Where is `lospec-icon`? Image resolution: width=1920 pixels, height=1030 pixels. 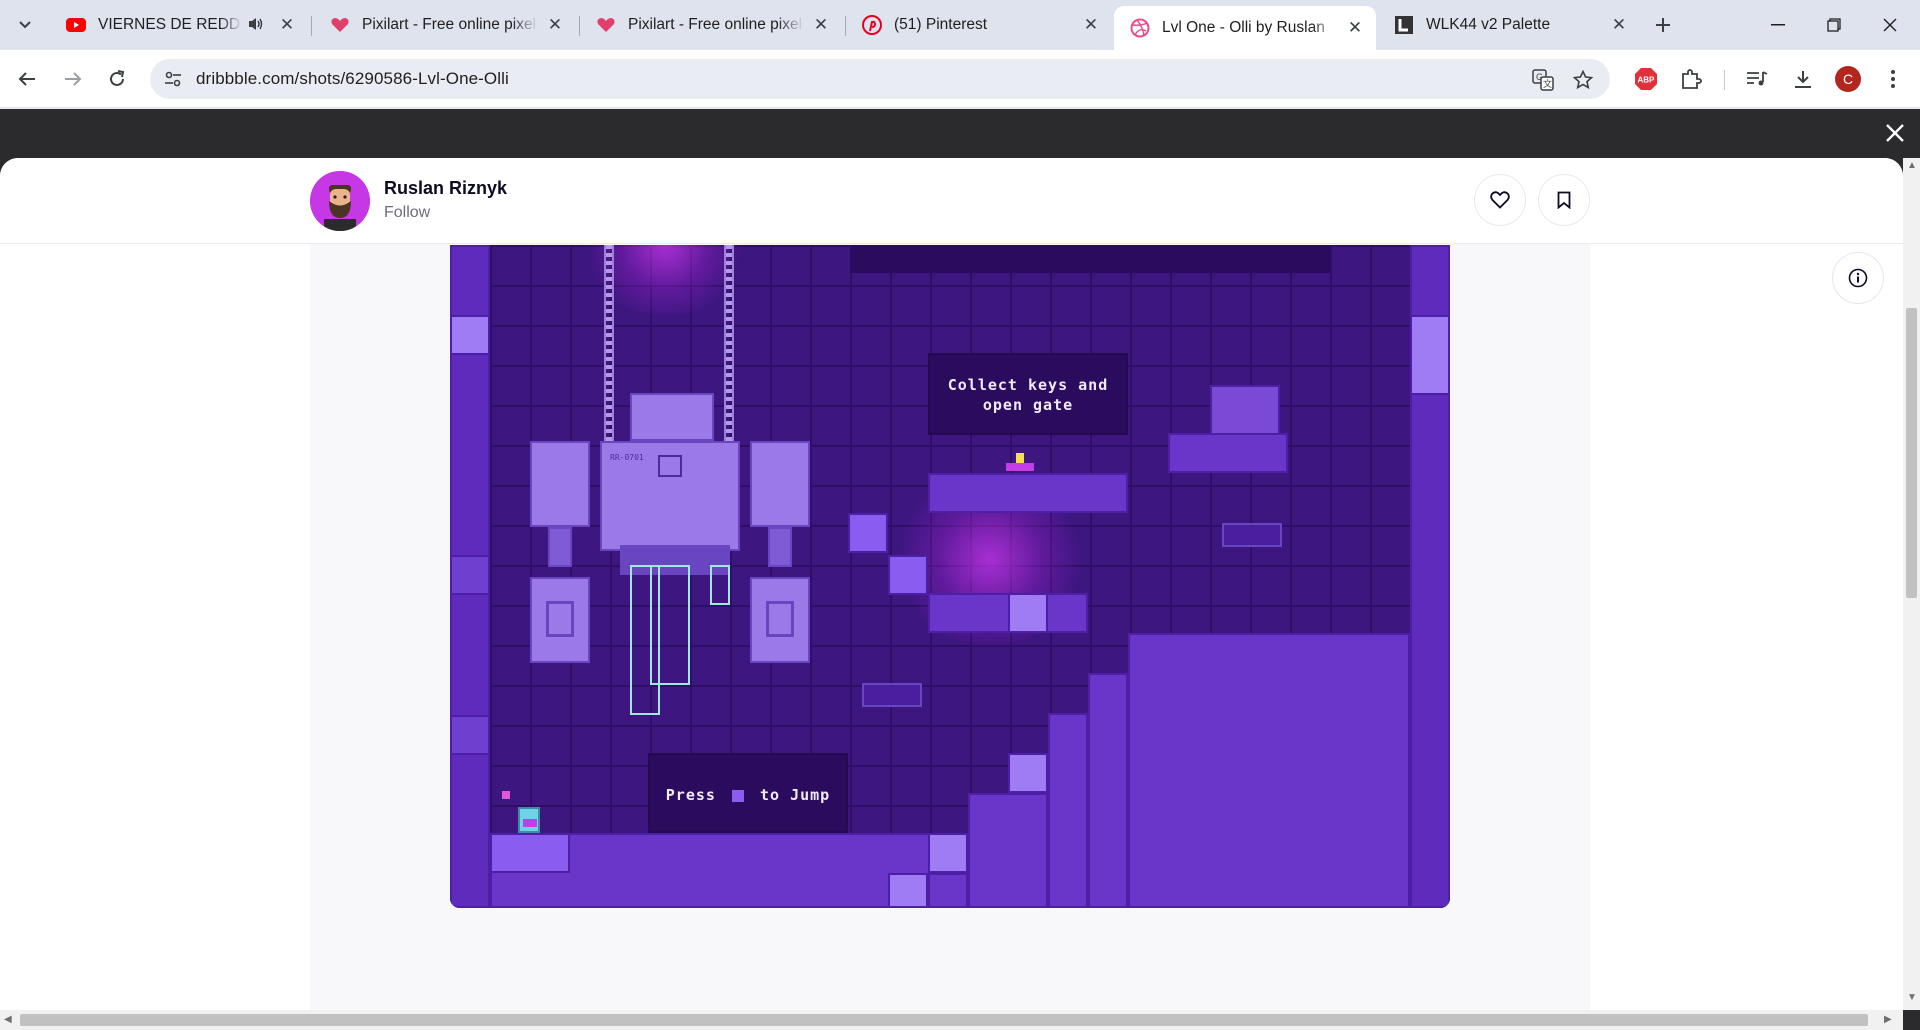
lospec-icon is located at coordinates (1404, 25).